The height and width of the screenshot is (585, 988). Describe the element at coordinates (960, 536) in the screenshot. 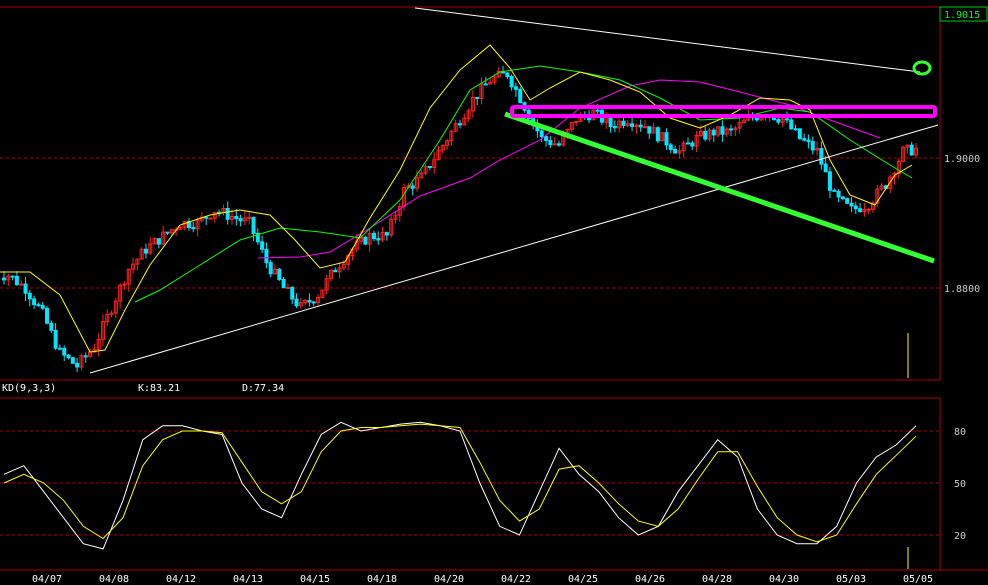

I see `kd-tick-label: 20` at that location.